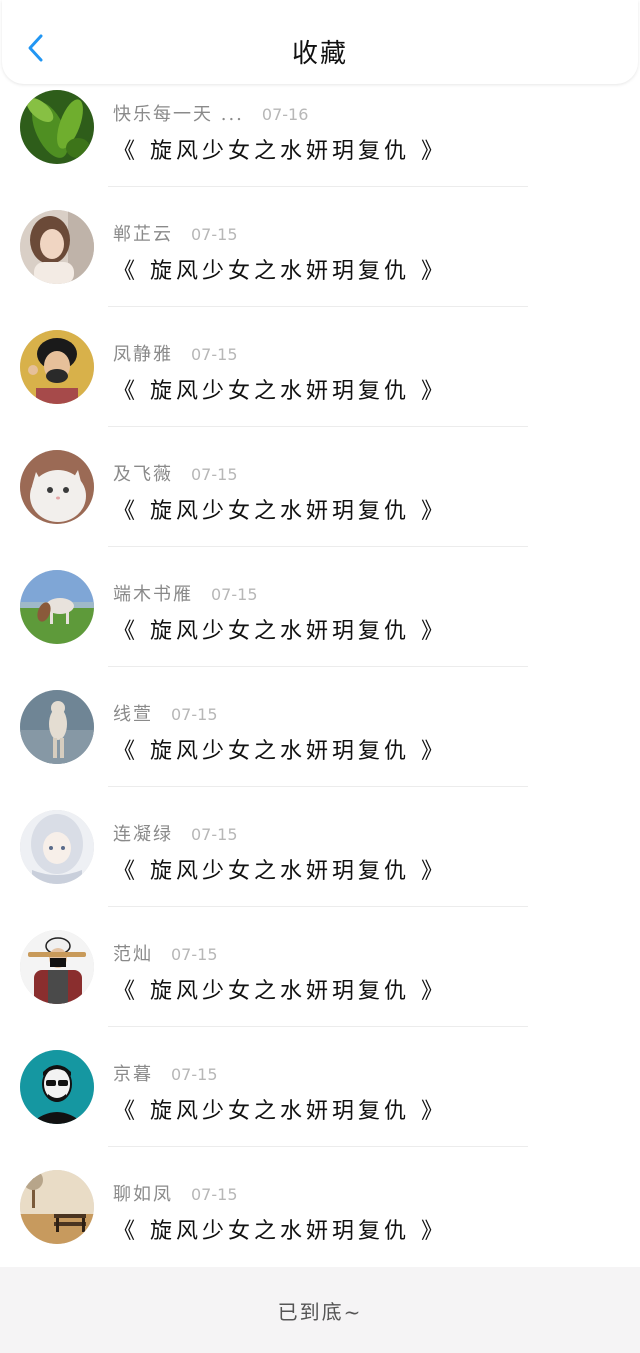 Image resolution: width=640 pixels, height=1353 pixels. What do you see at coordinates (143, 474) in the screenshot?
I see `user-name: 及飞薇` at bounding box center [143, 474].